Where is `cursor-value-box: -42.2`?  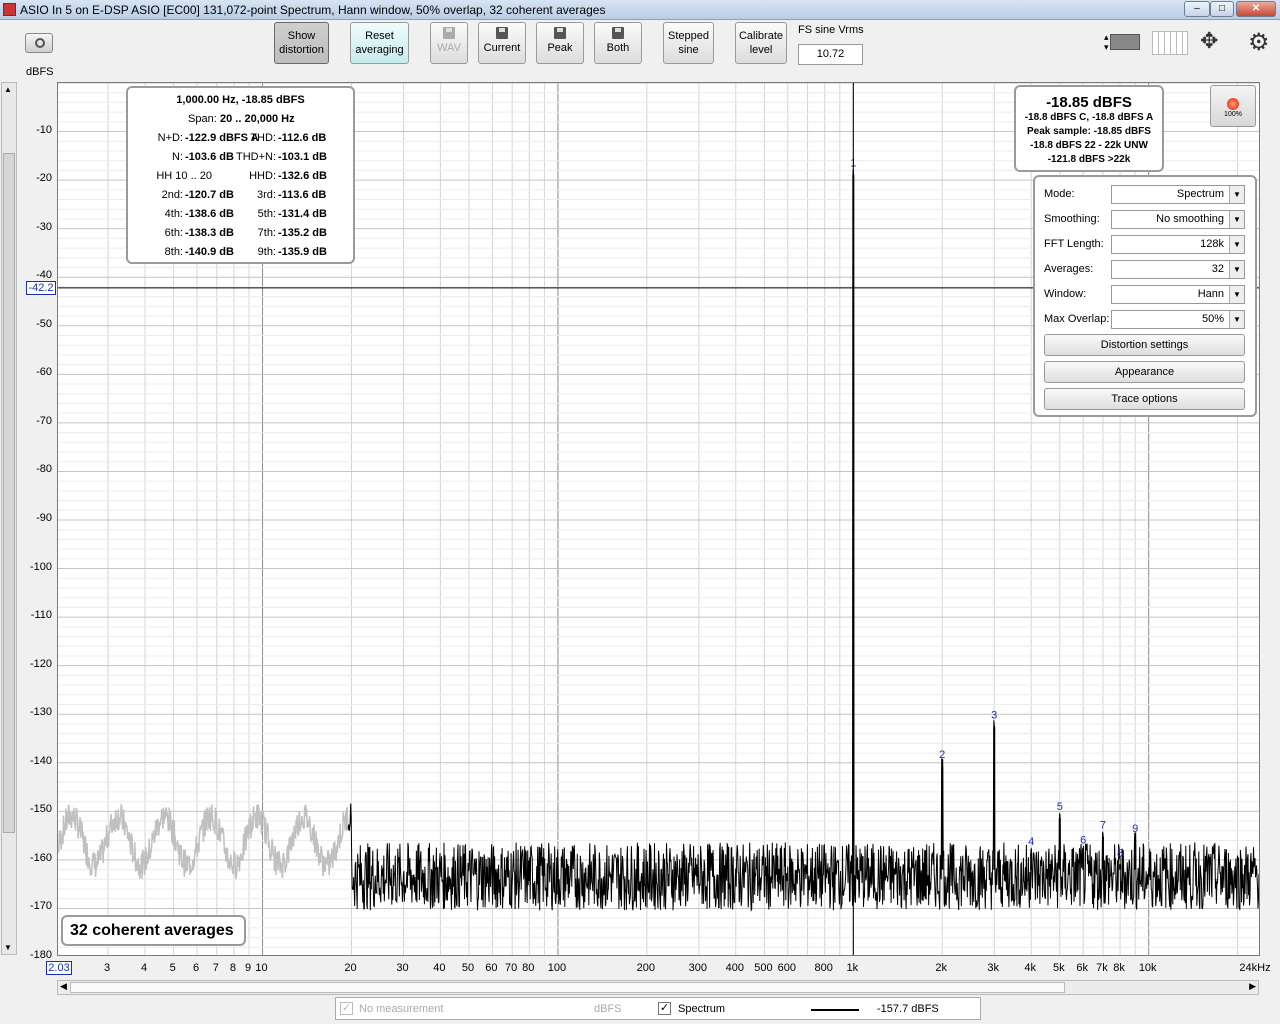 cursor-value-box: -42.2 is located at coordinates (41, 288).